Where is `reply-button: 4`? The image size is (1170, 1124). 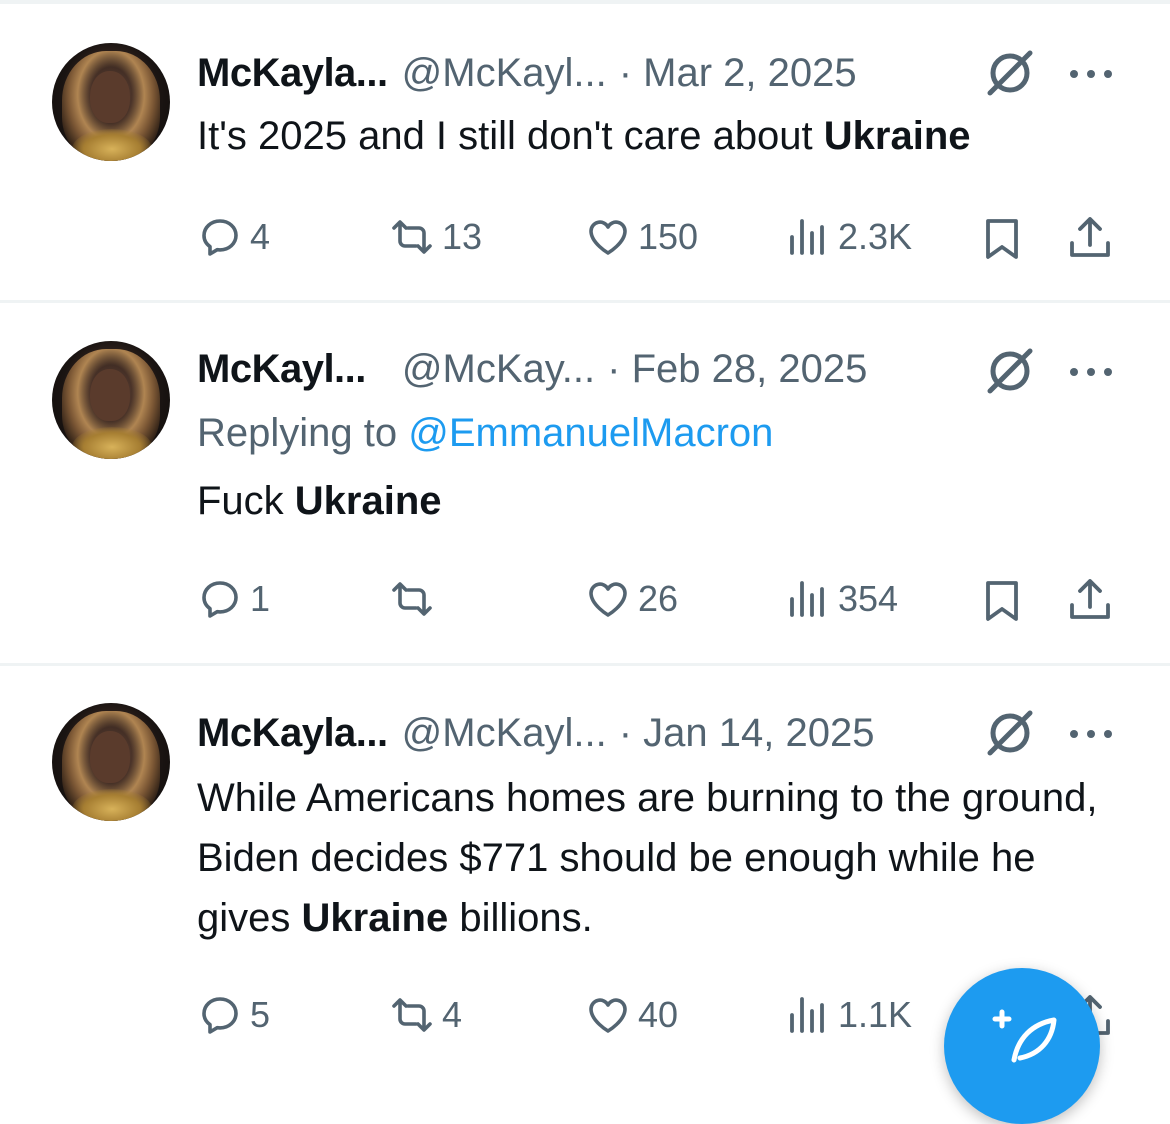 reply-button: 4 is located at coordinates (234, 237).